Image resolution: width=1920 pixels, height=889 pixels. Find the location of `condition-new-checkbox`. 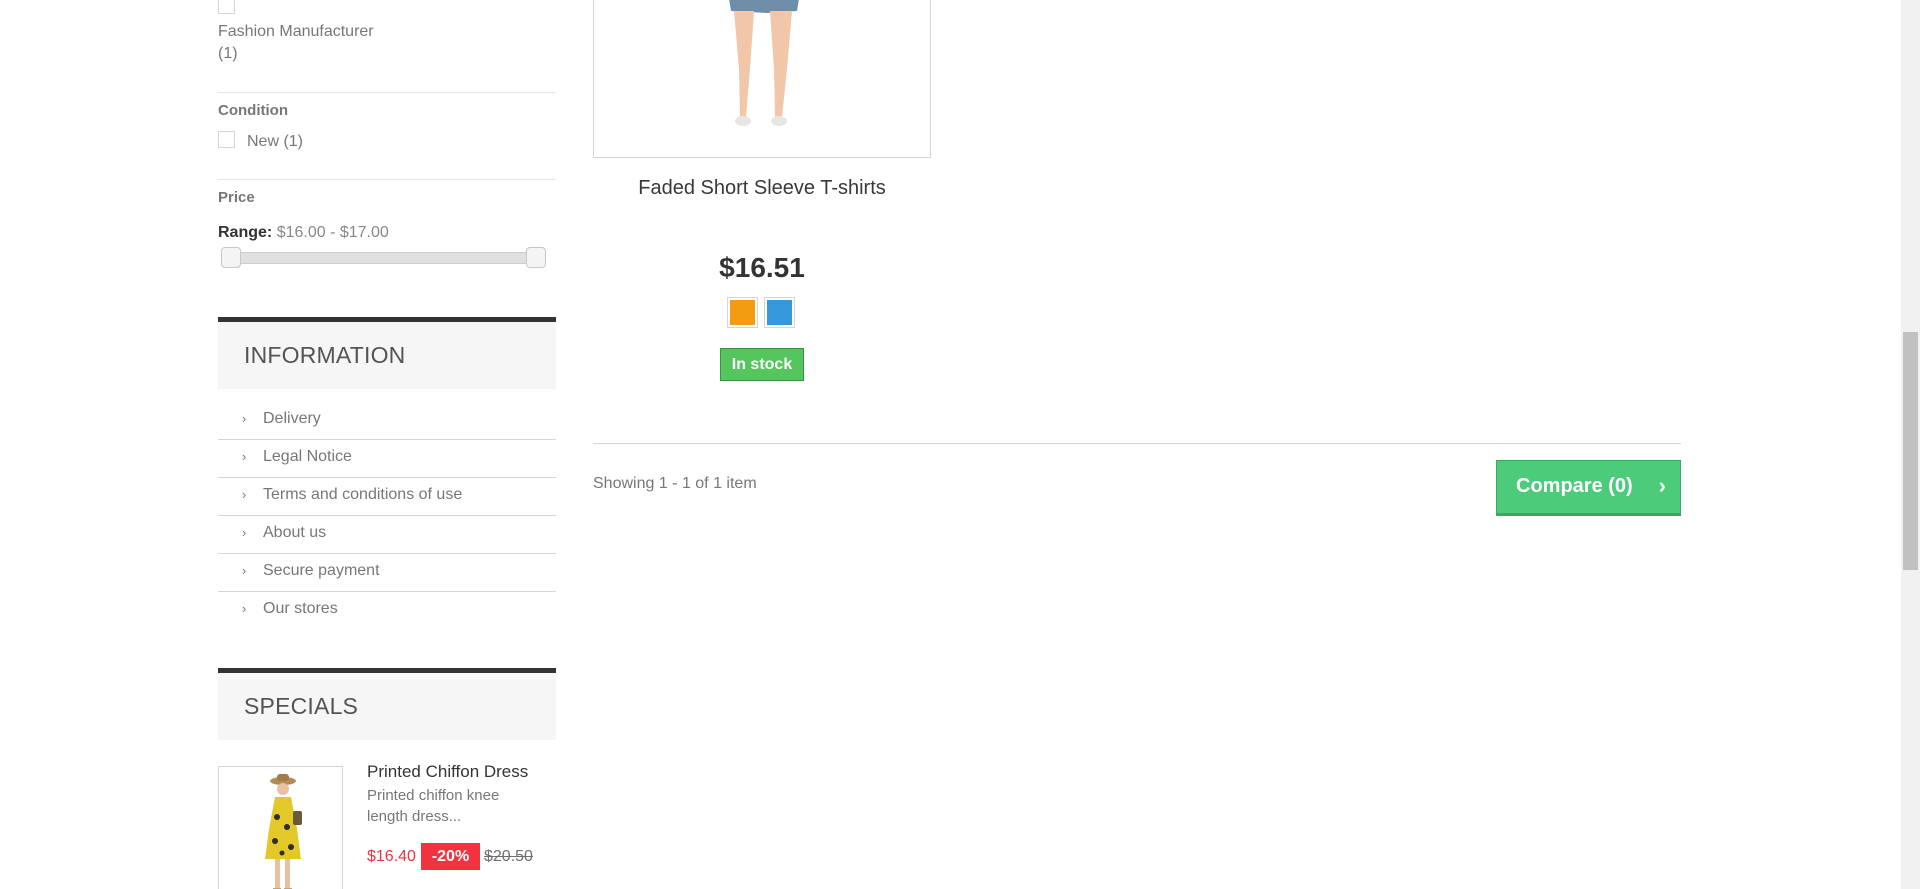

condition-new-checkbox is located at coordinates (226, 139).